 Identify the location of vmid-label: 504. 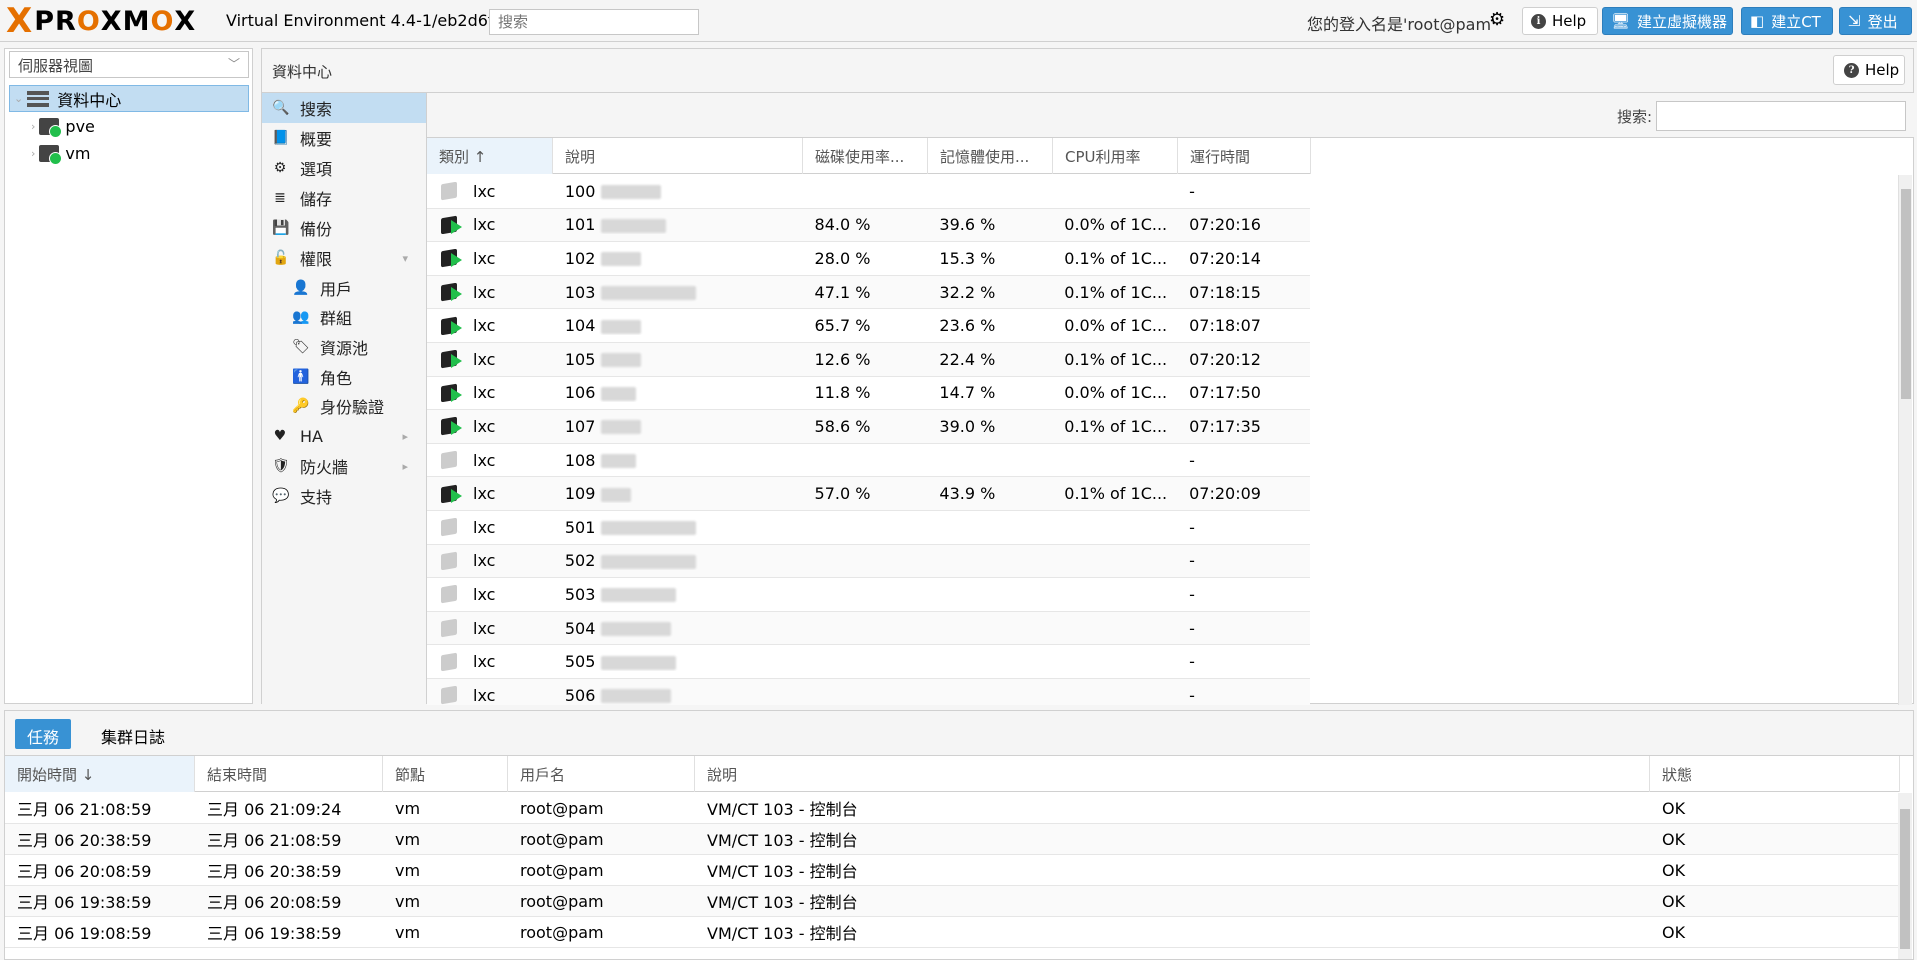
(580, 628).